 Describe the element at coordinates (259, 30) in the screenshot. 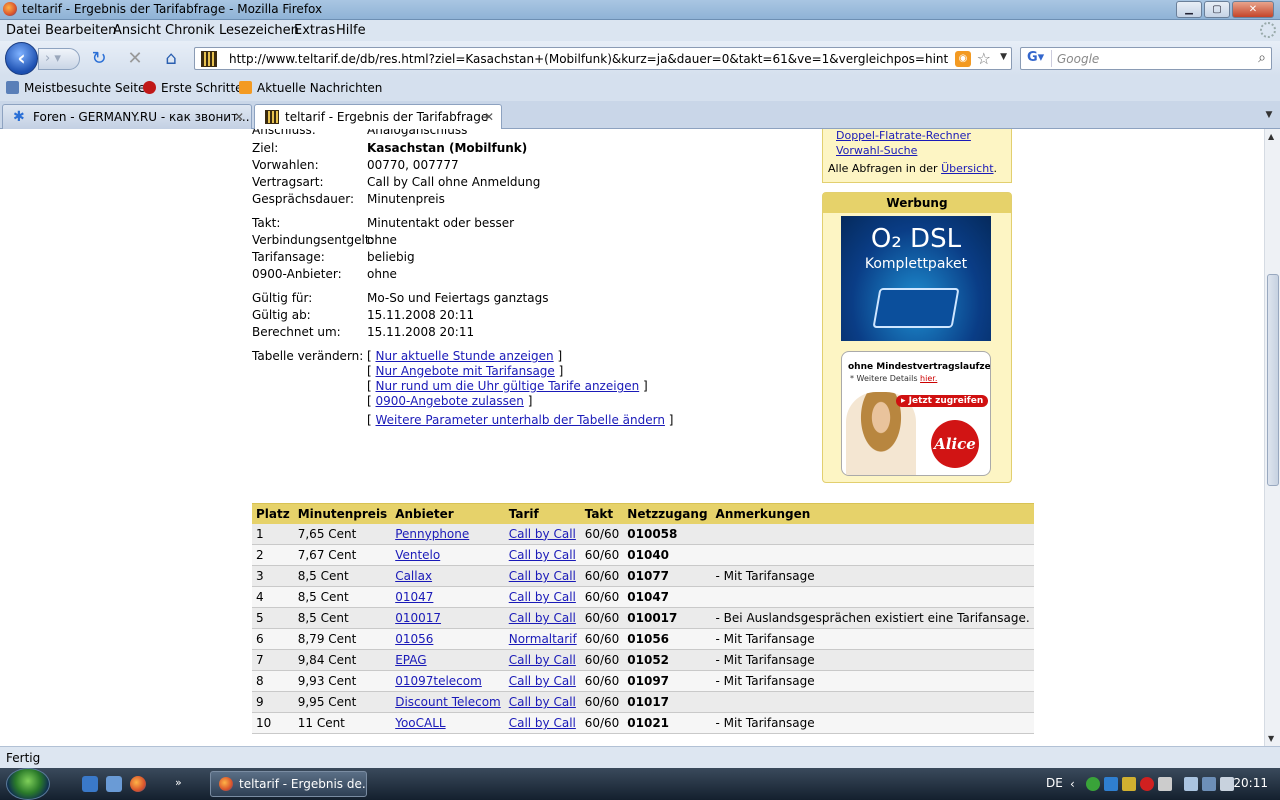

I see `menu-lesezeichen: Lesezeichen` at that location.